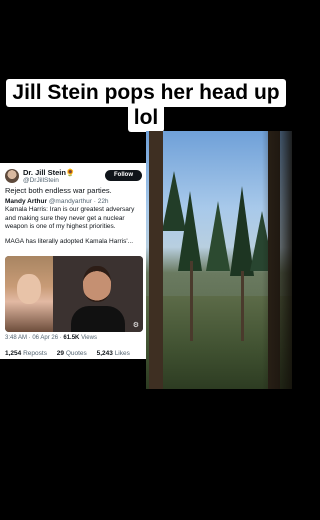 This screenshot has width=320, height=520. What do you see at coordinates (98, 294) in the screenshot?
I see `video-right-person` at bounding box center [98, 294].